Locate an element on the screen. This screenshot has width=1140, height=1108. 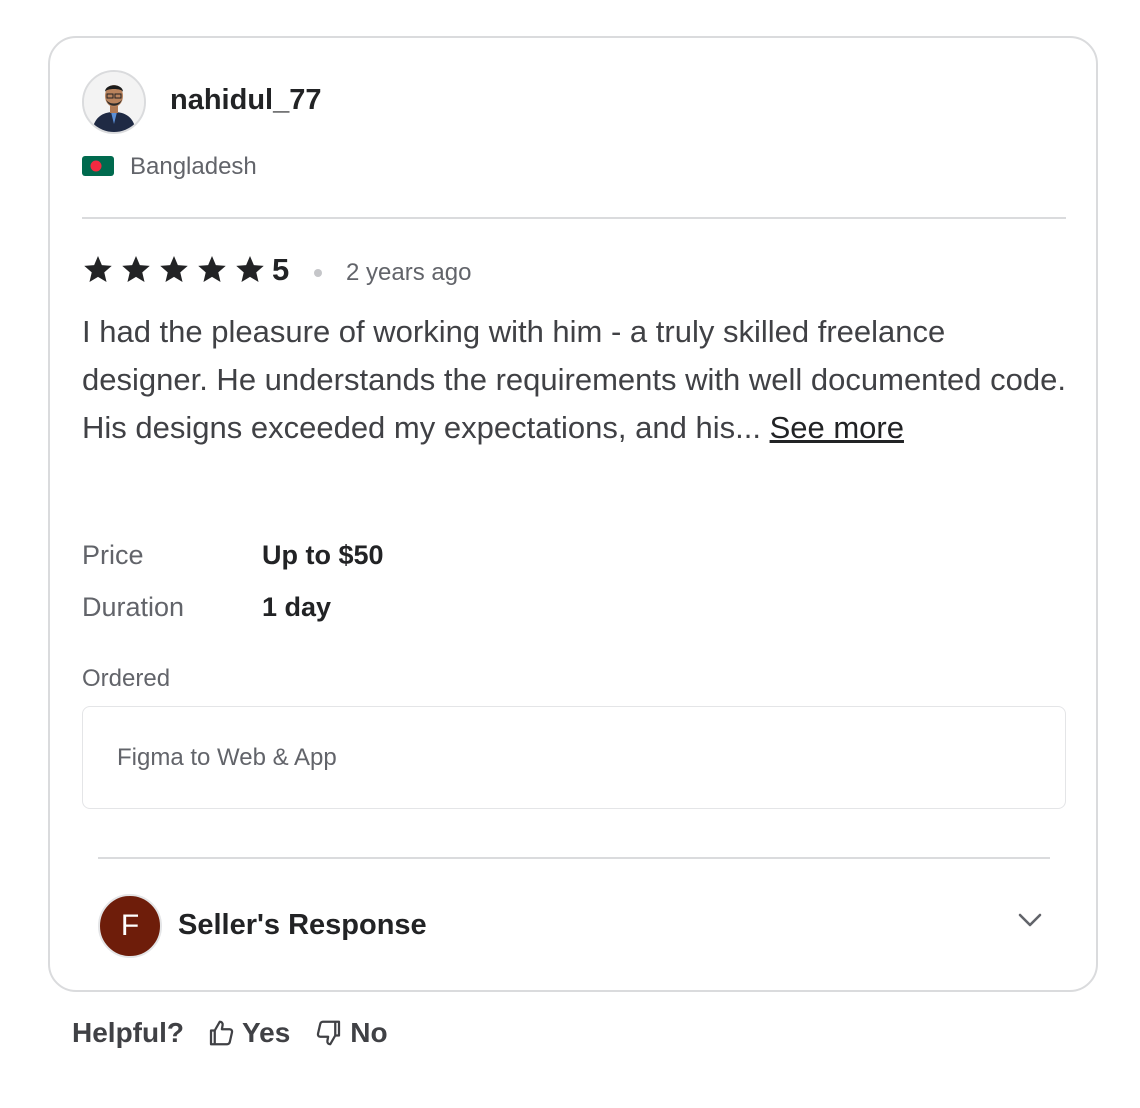
separator-dot is located at coordinates (318, 273).